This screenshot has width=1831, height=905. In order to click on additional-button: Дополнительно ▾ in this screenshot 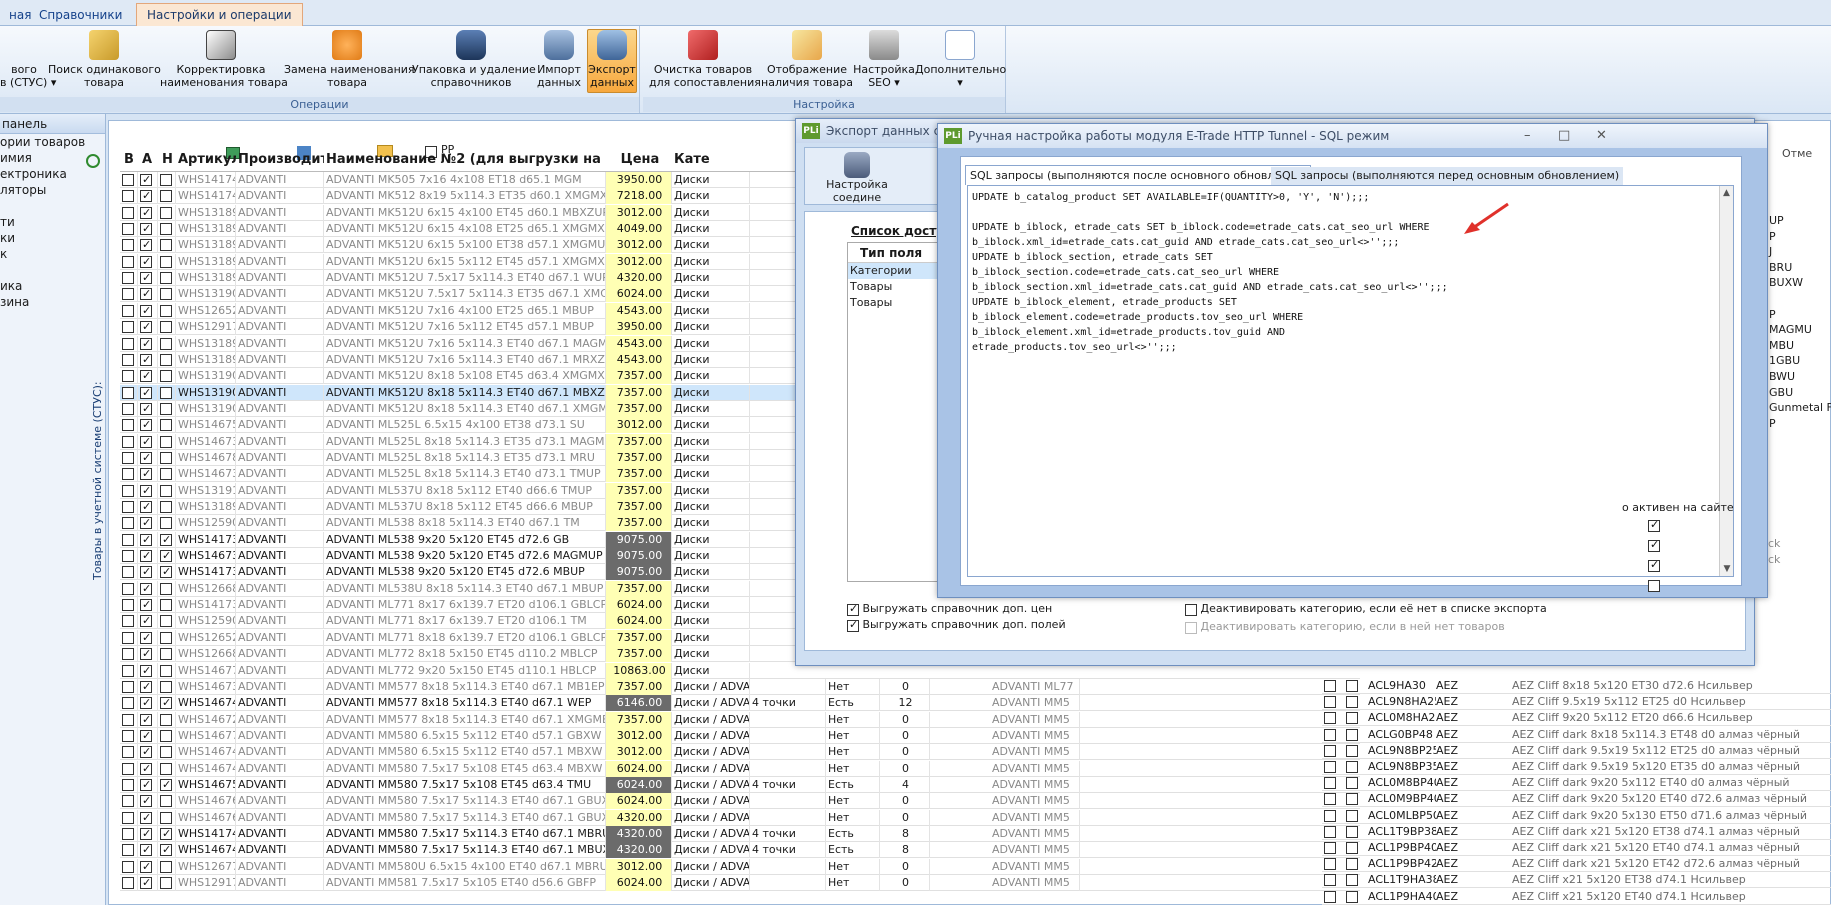, I will do `click(960, 59)`.